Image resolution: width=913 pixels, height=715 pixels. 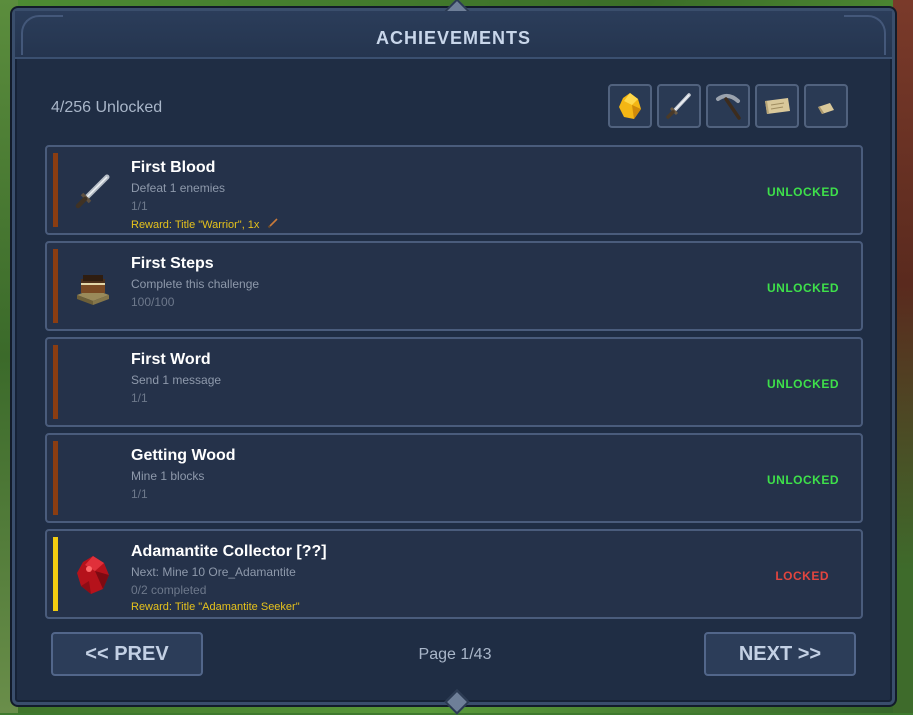 I want to click on map-scroll-icon, so click(x=777, y=106).